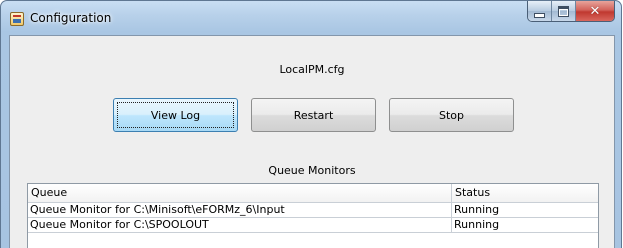 Image resolution: width=623 pixels, height=248 pixels. I want to click on close-icon: ✕, so click(595, 11).